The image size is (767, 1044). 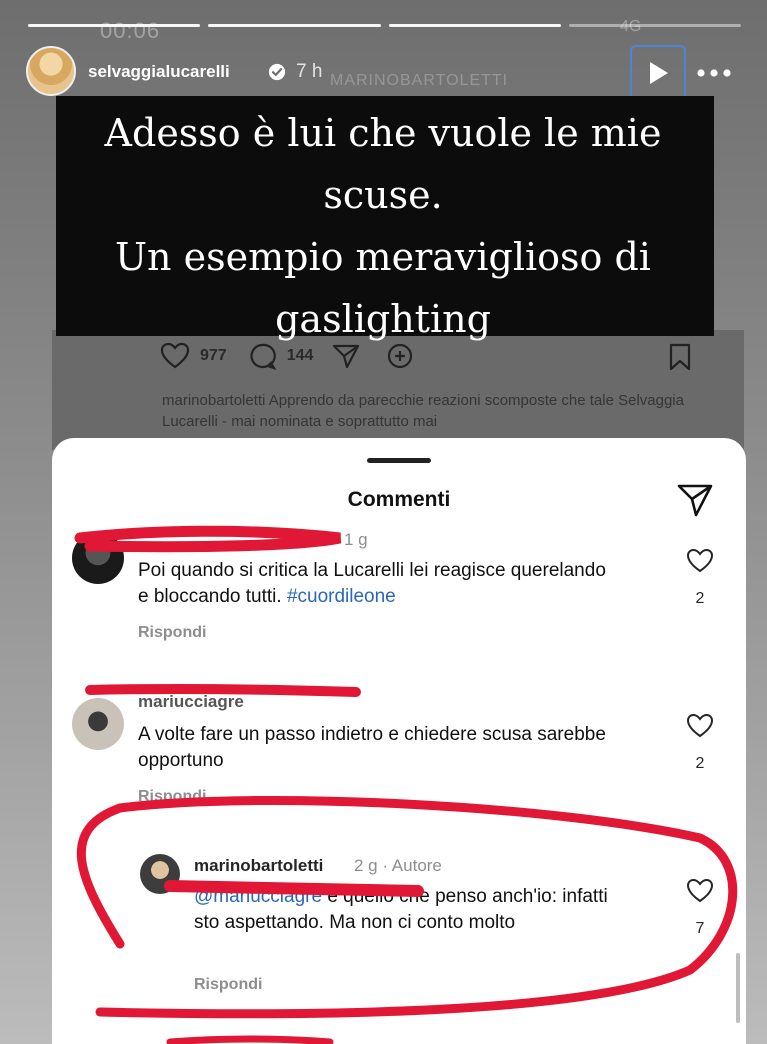 I want to click on play-icon, so click(x=659, y=73).